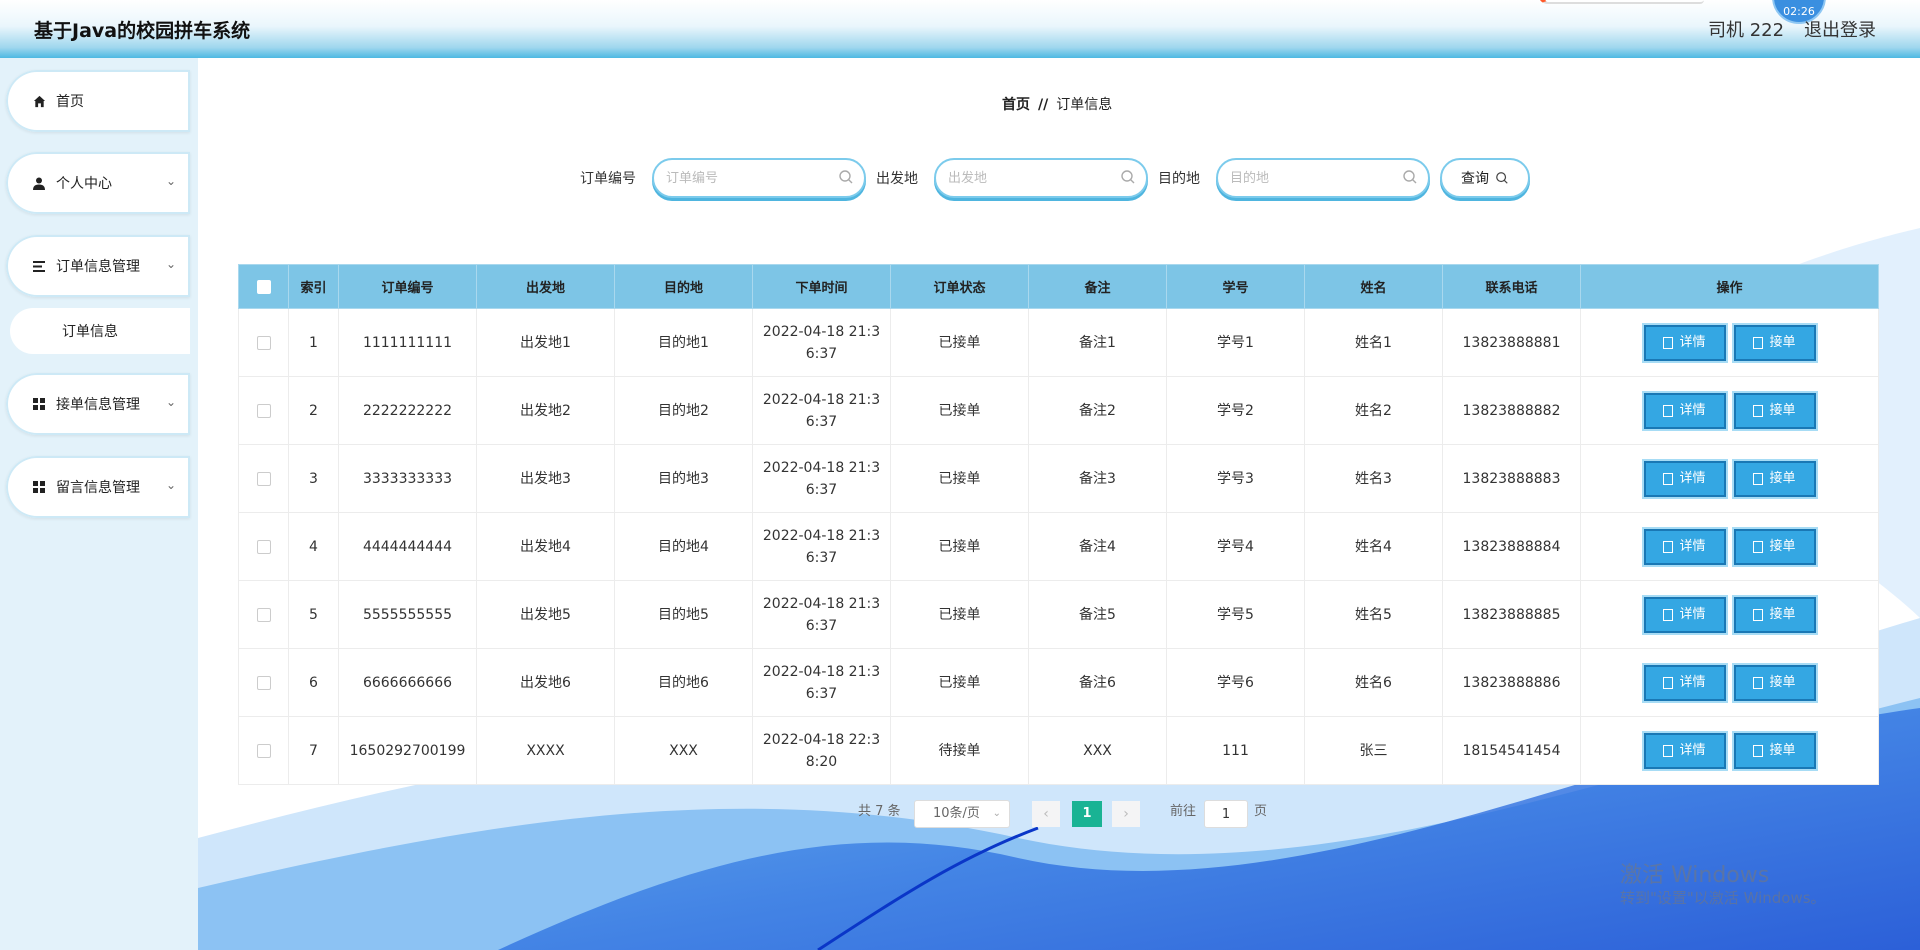 The width and height of the screenshot is (1920, 950). What do you see at coordinates (84, 183) in the screenshot?
I see `sidebar-item-label: 个人中心` at bounding box center [84, 183].